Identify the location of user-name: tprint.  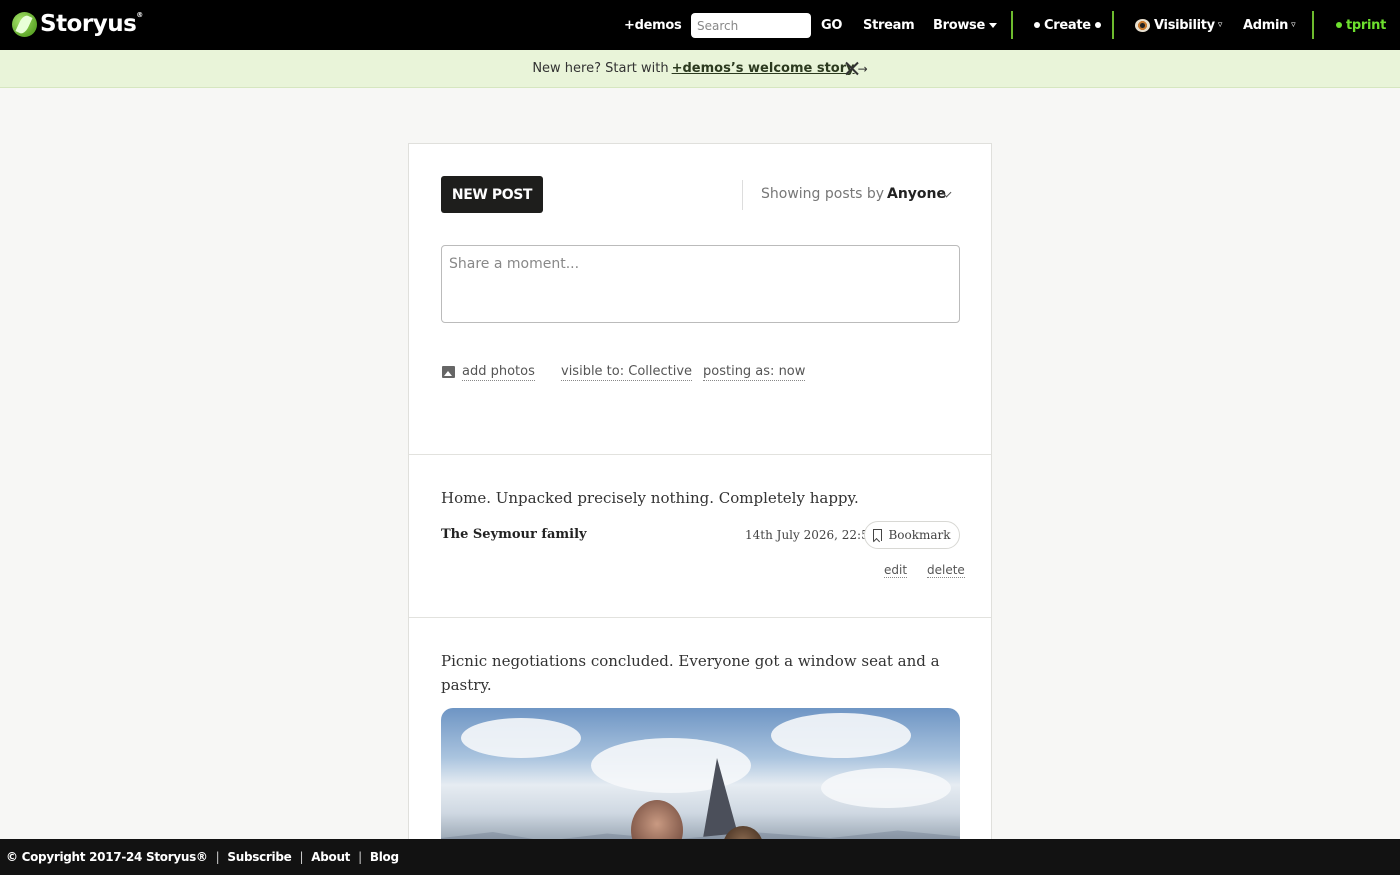
(1366, 25).